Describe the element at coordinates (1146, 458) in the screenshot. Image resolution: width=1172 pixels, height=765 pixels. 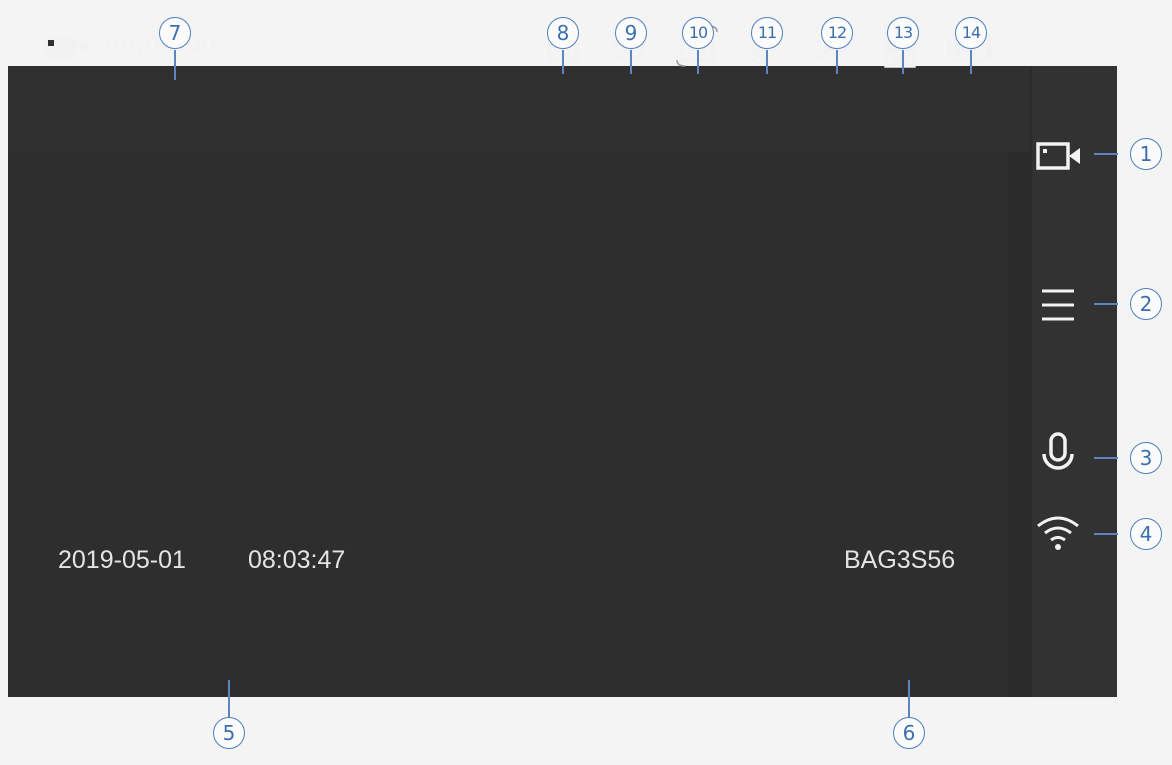
I see `callout-3: 3` at that location.